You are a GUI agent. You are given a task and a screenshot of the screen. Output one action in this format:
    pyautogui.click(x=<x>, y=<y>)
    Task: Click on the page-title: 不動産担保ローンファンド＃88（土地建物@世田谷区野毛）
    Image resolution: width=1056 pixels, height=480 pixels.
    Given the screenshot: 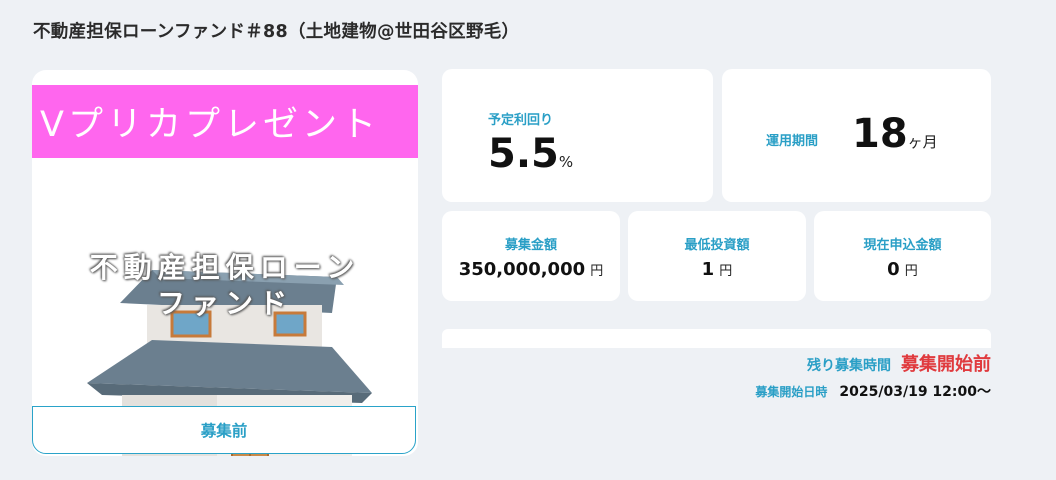 What is the action you would take?
    pyautogui.click(x=276, y=32)
    